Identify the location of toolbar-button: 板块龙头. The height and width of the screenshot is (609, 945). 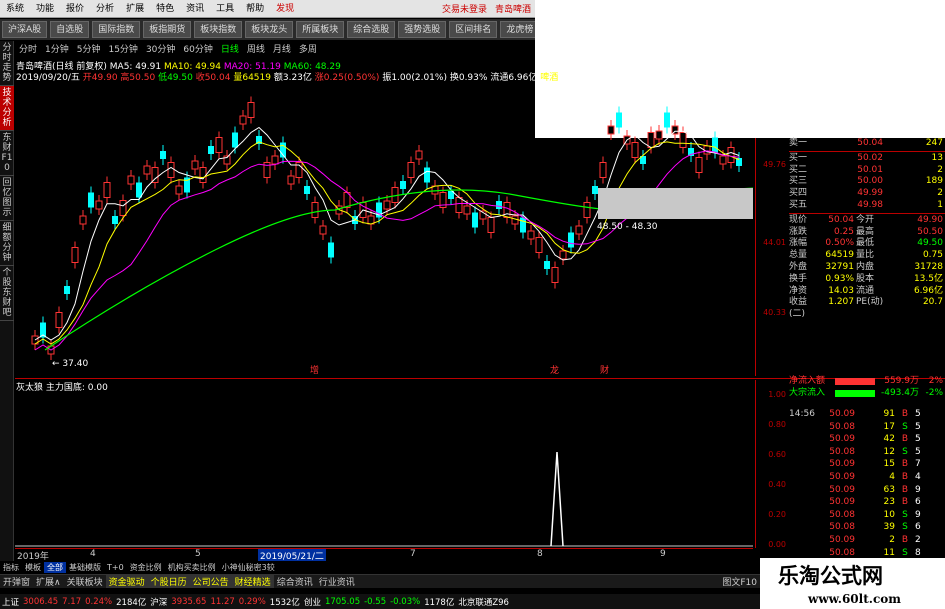
(269, 29).